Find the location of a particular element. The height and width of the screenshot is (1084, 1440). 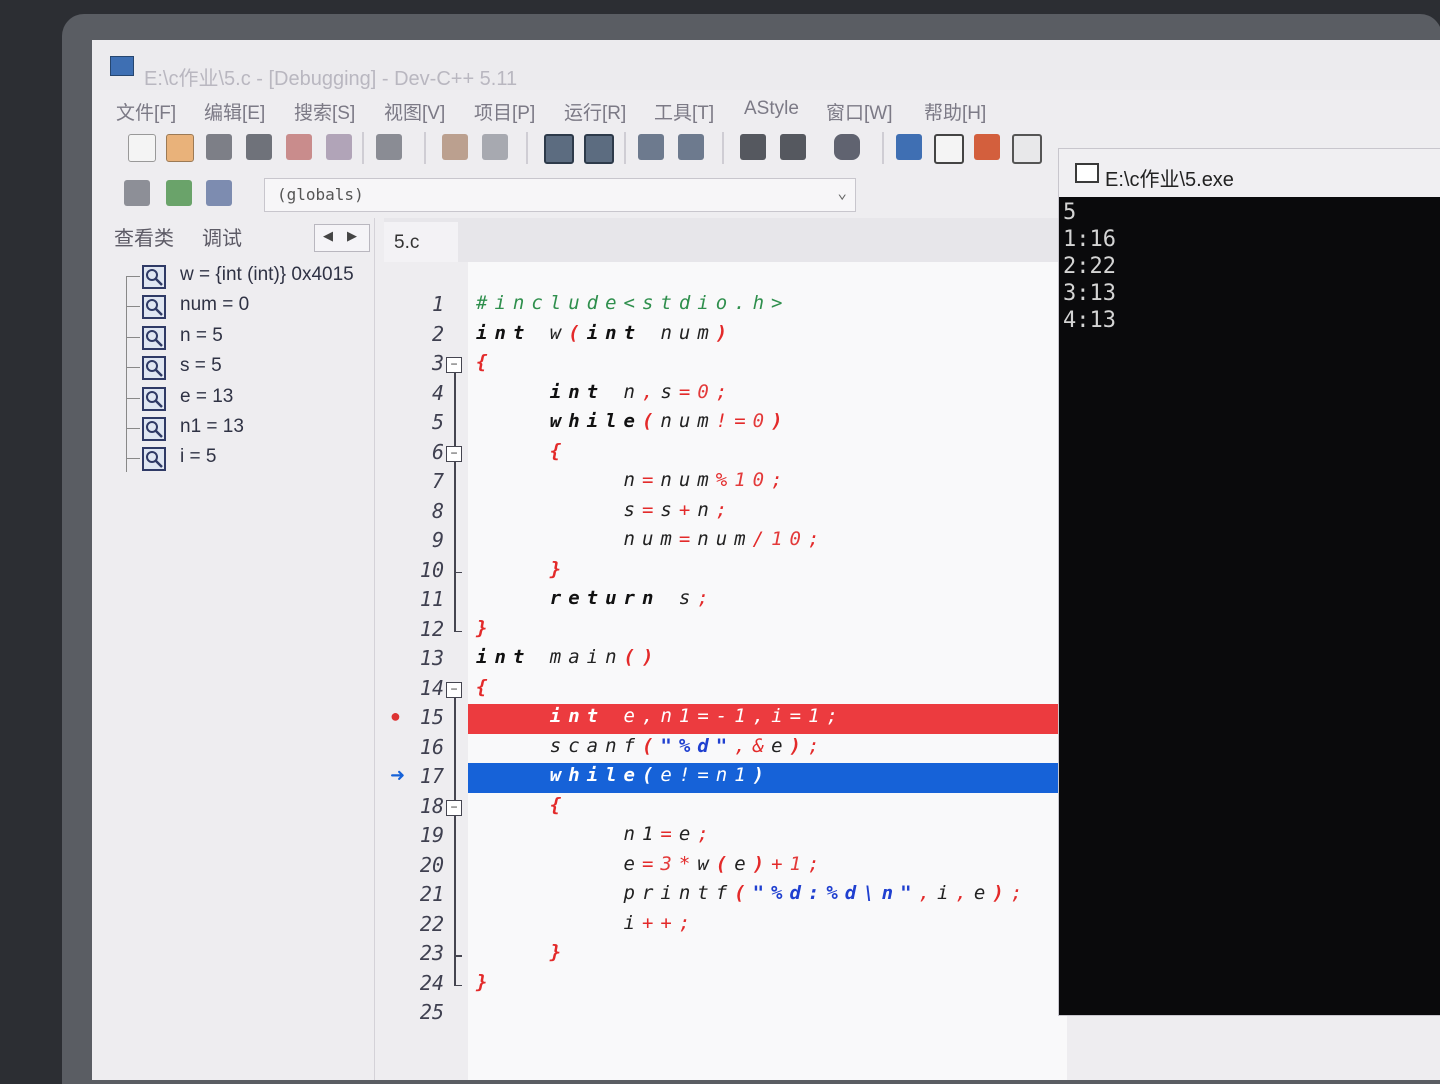

watch-item: n = 5 is located at coordinates (243, 338).